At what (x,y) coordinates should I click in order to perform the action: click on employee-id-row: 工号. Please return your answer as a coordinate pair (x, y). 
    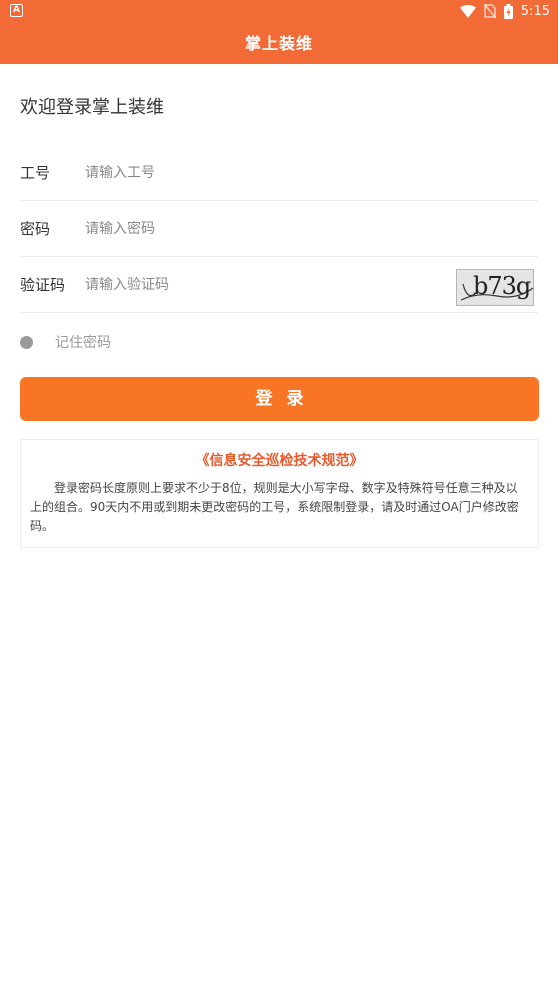
    Looking at the image, I should click on (279, 173).